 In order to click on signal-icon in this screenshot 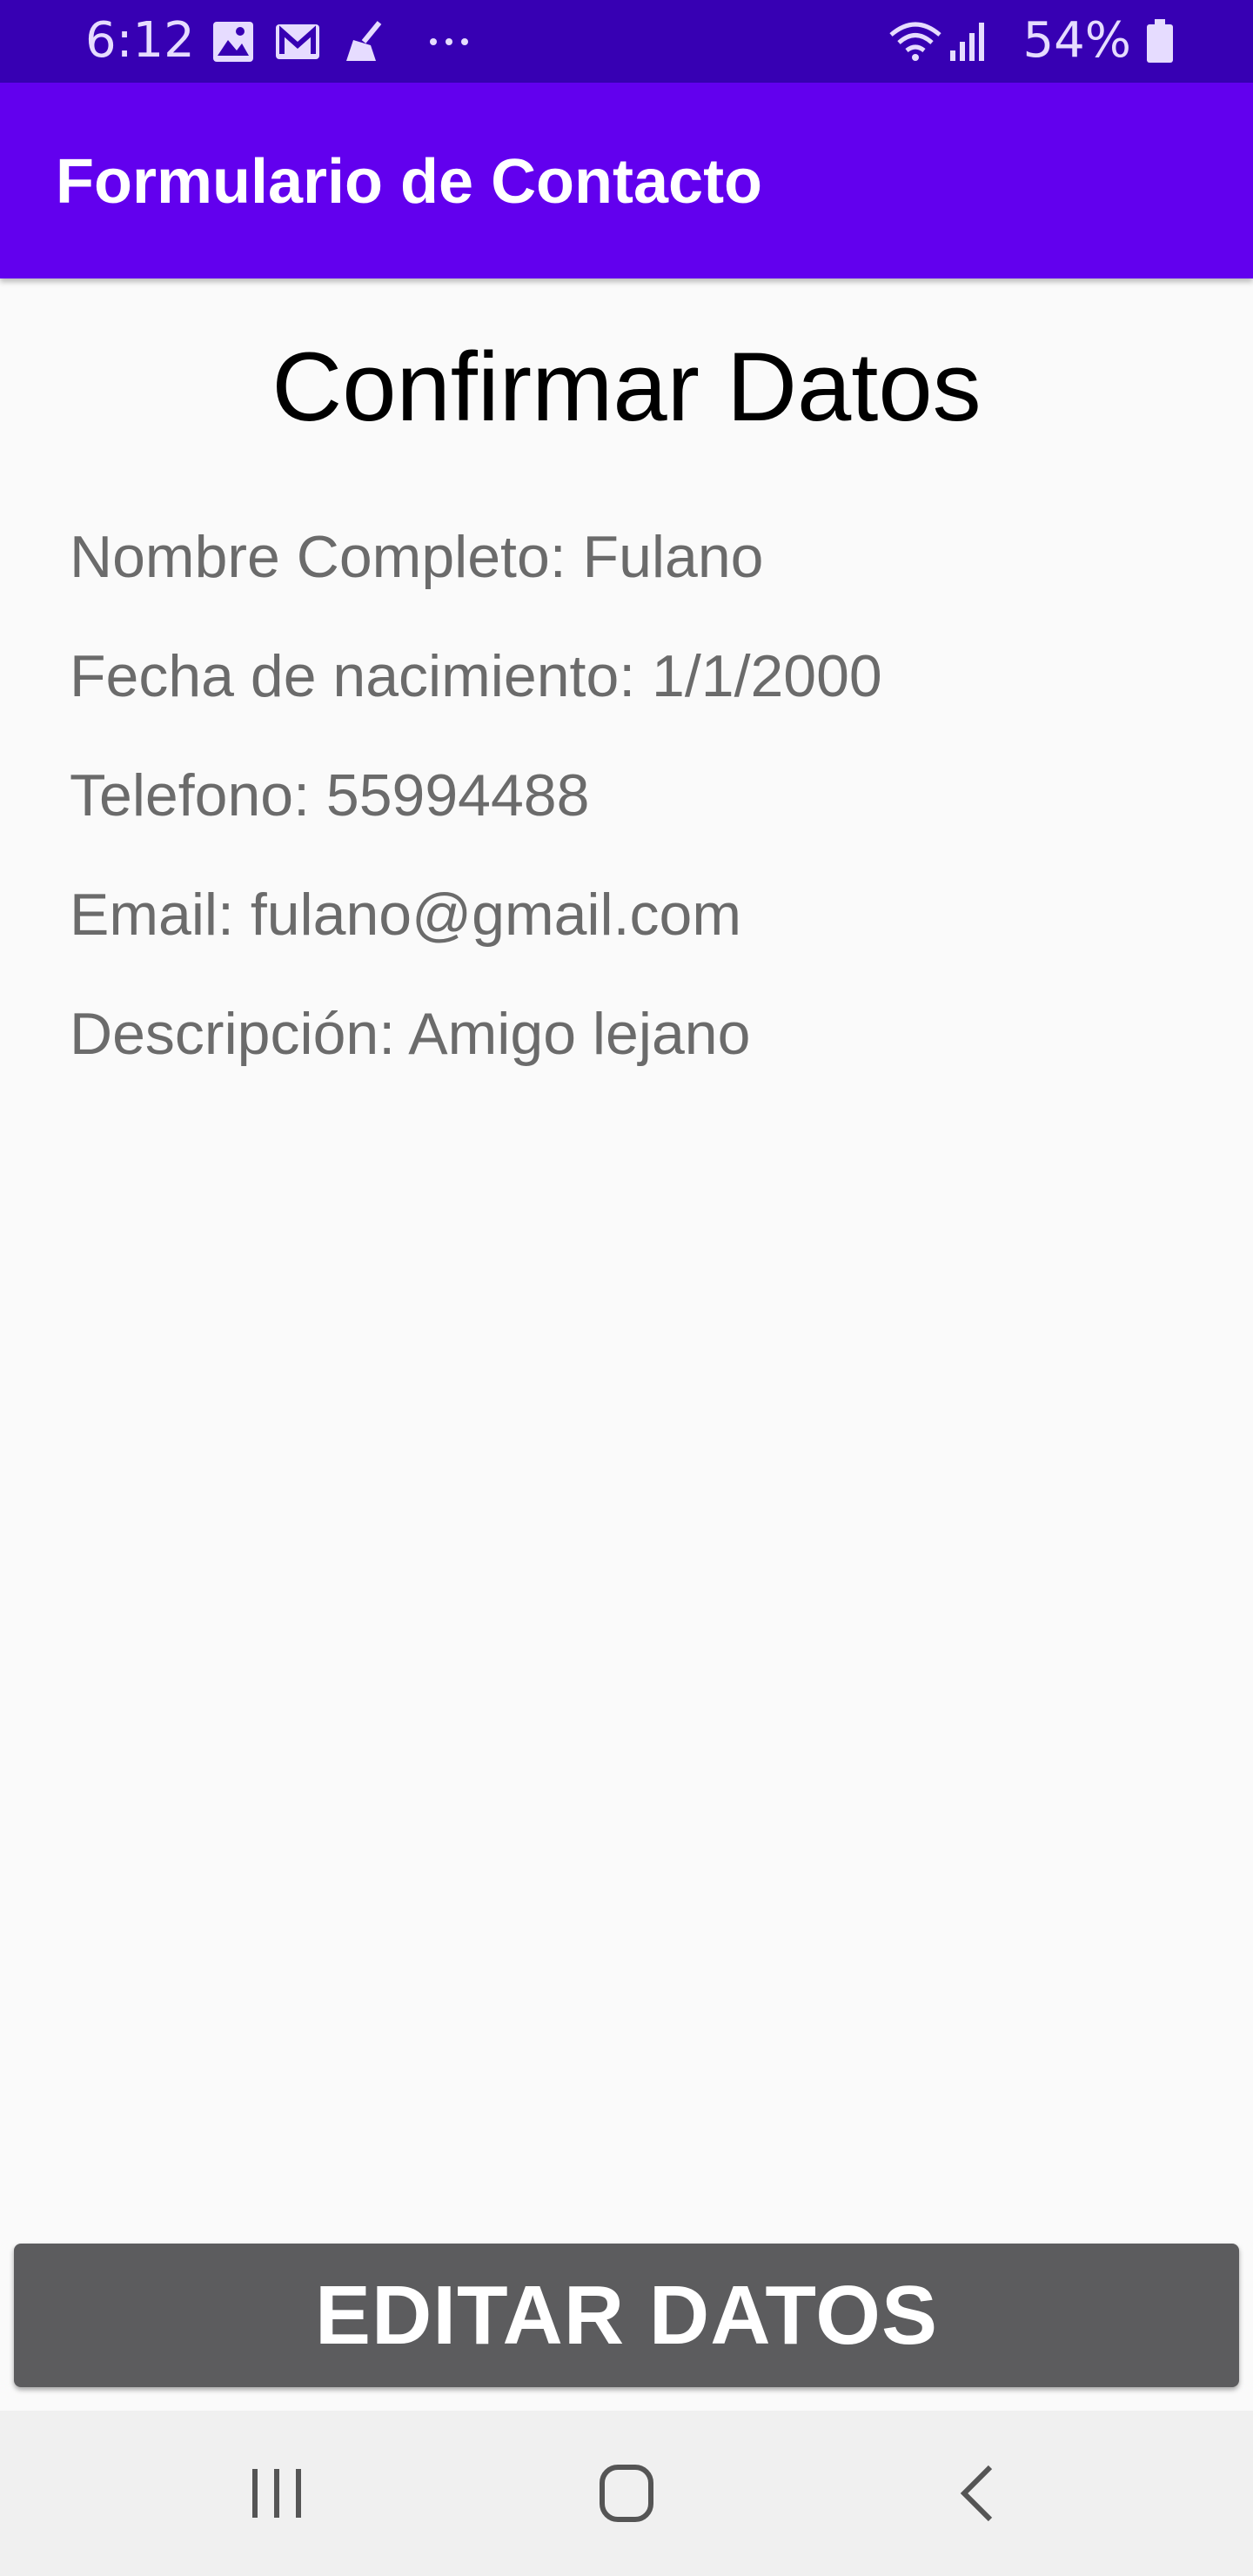, I will do `click(967, 42)`.